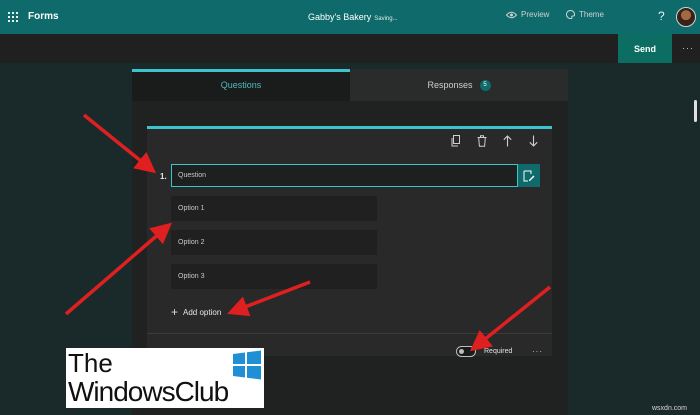 This screenshot has width=700, height=415. What do you see at coordinates (247, 365) in the screenshot?
I see `windows-logo-icon` at bounding box center [247, 365].